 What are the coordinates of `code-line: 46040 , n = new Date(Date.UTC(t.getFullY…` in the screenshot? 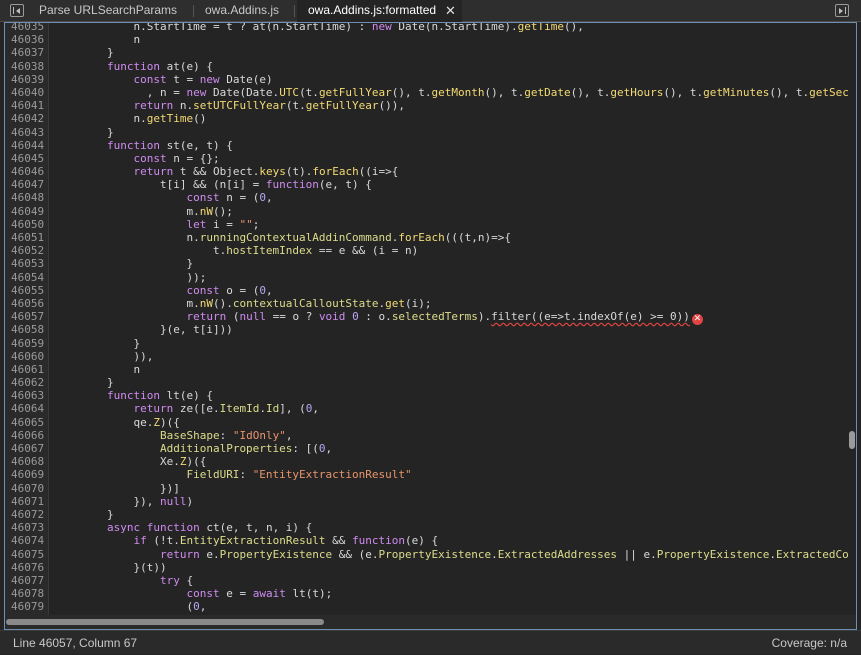 It's located at (430, 92).